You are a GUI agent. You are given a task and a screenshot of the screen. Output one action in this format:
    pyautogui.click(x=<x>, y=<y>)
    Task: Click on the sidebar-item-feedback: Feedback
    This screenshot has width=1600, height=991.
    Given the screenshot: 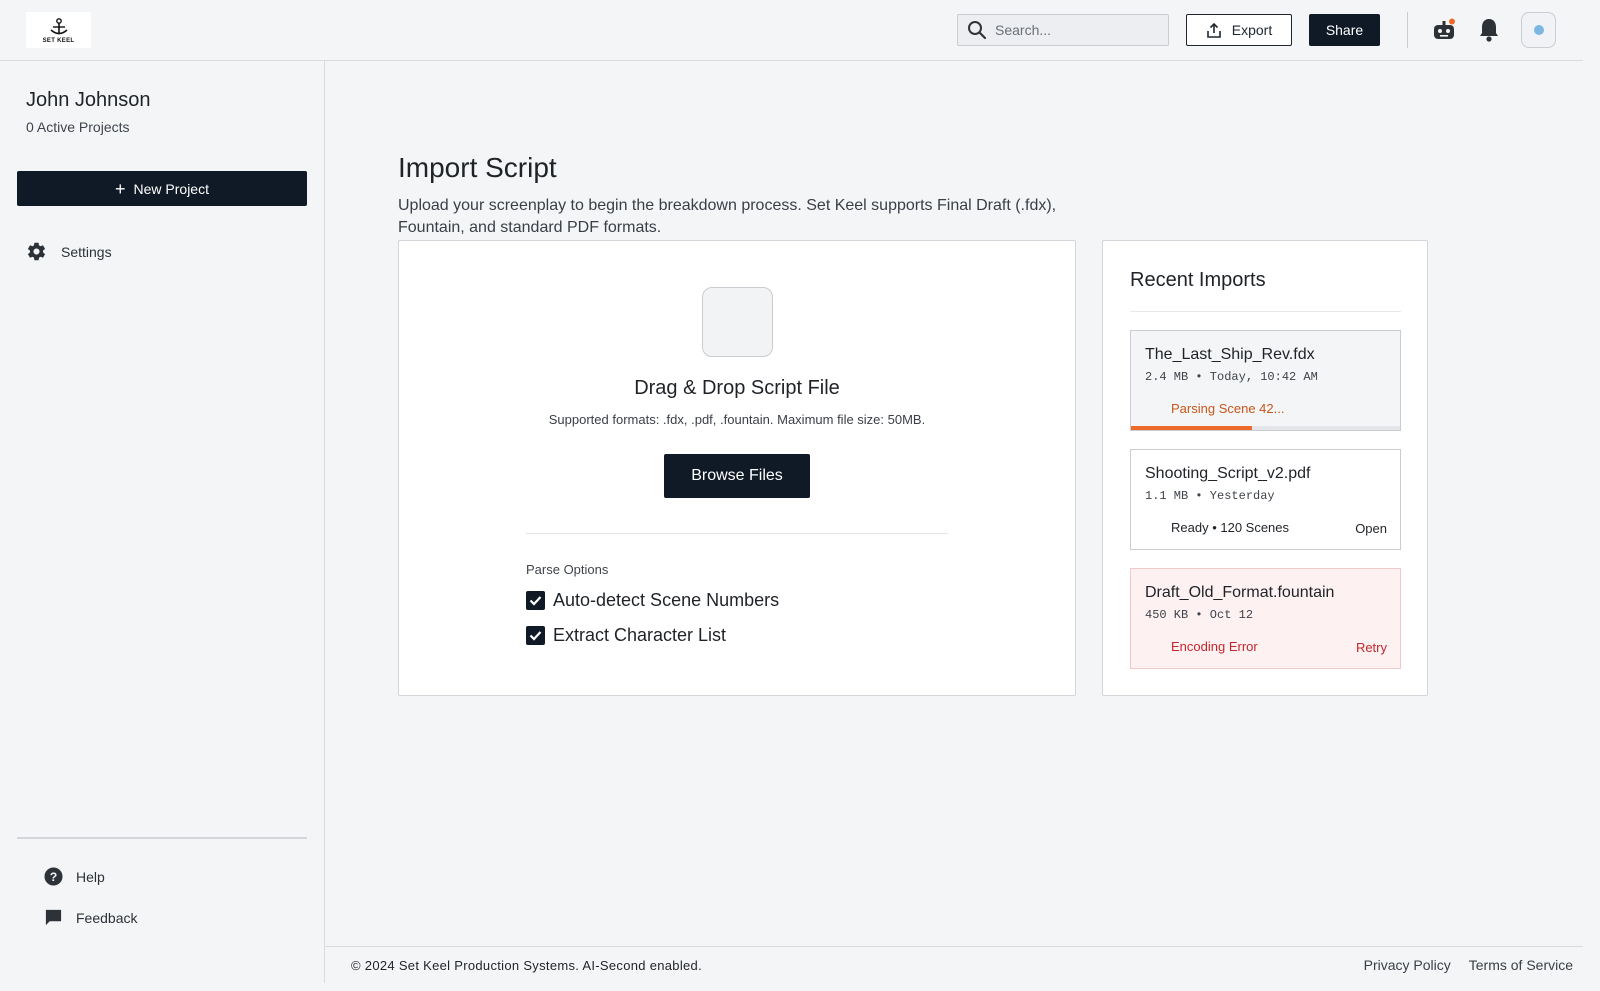 What is the action you would take?
    pyautogui.click(x=90, y=917)
    